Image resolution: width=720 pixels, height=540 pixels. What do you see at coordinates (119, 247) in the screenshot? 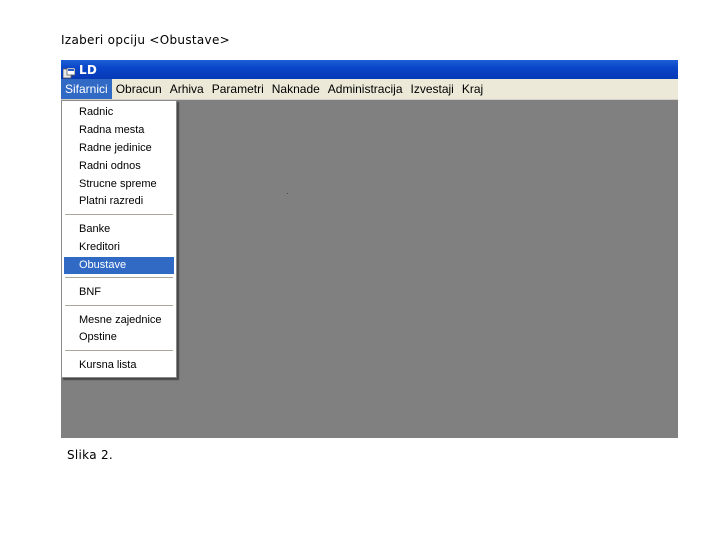
I see `menu-option-kreditori: Kreditori` at bounding box center [119, 247].